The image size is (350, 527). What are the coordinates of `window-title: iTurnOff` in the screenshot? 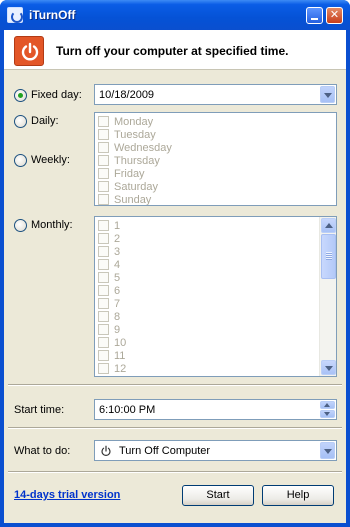 It's located at (52, 15).